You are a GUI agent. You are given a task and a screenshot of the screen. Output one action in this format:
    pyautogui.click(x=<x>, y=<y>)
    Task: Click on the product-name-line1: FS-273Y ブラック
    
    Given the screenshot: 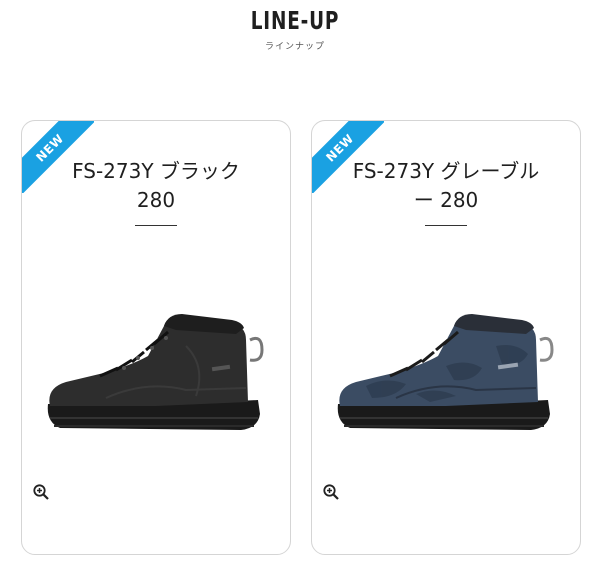 What is the action you would take?
    pyautogui.click(x=156, y=171)
    